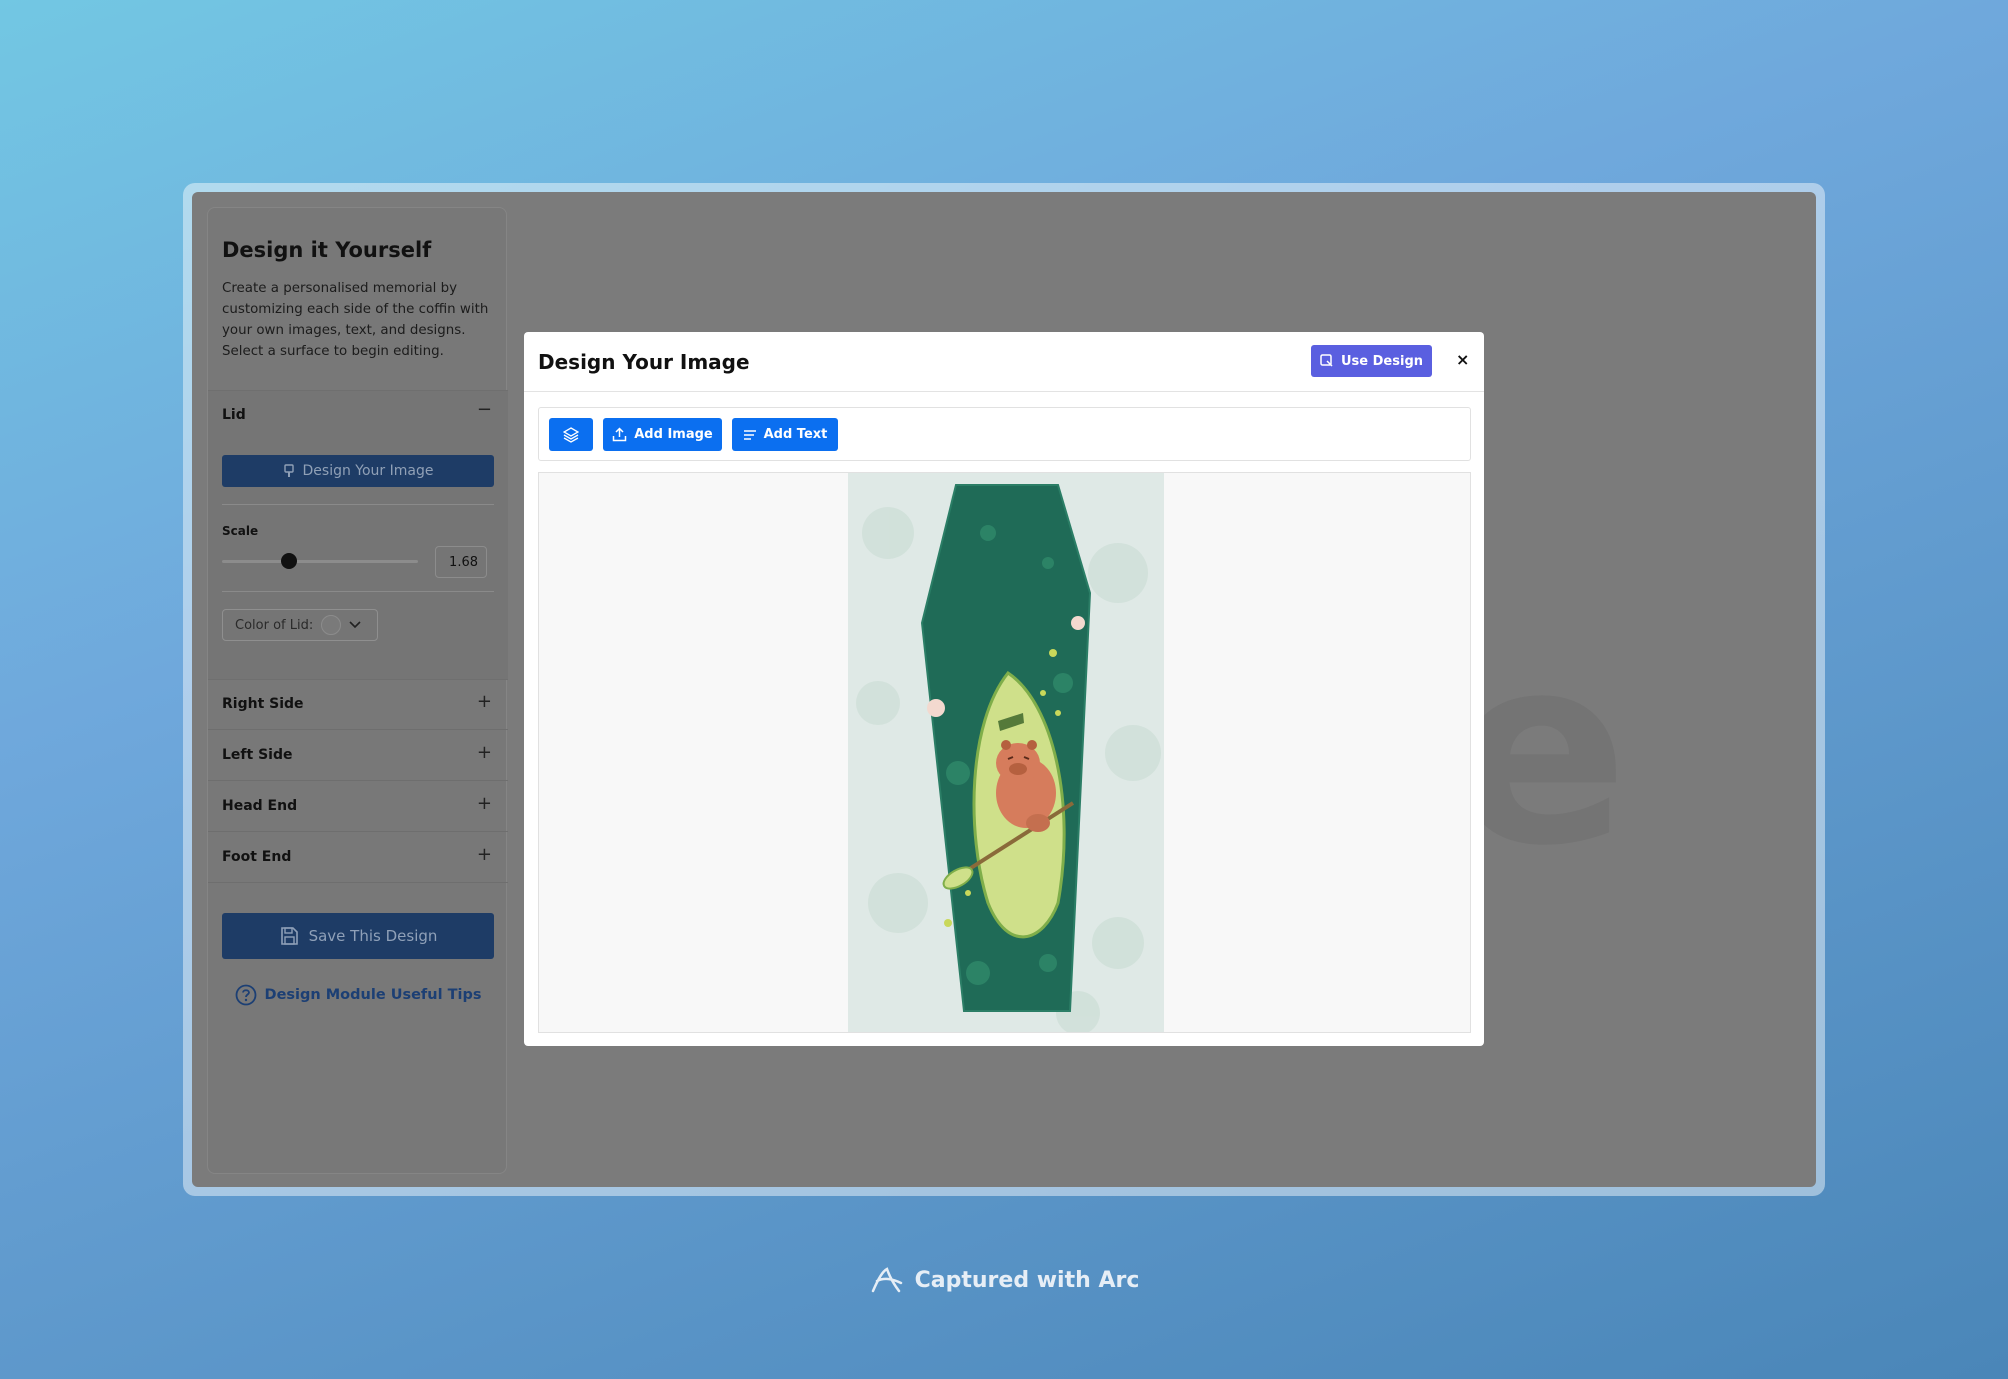 The width and height of the screenshot is (2008, 1379). I want to click on section-foot-end: Foot End +, so click(358, 858).